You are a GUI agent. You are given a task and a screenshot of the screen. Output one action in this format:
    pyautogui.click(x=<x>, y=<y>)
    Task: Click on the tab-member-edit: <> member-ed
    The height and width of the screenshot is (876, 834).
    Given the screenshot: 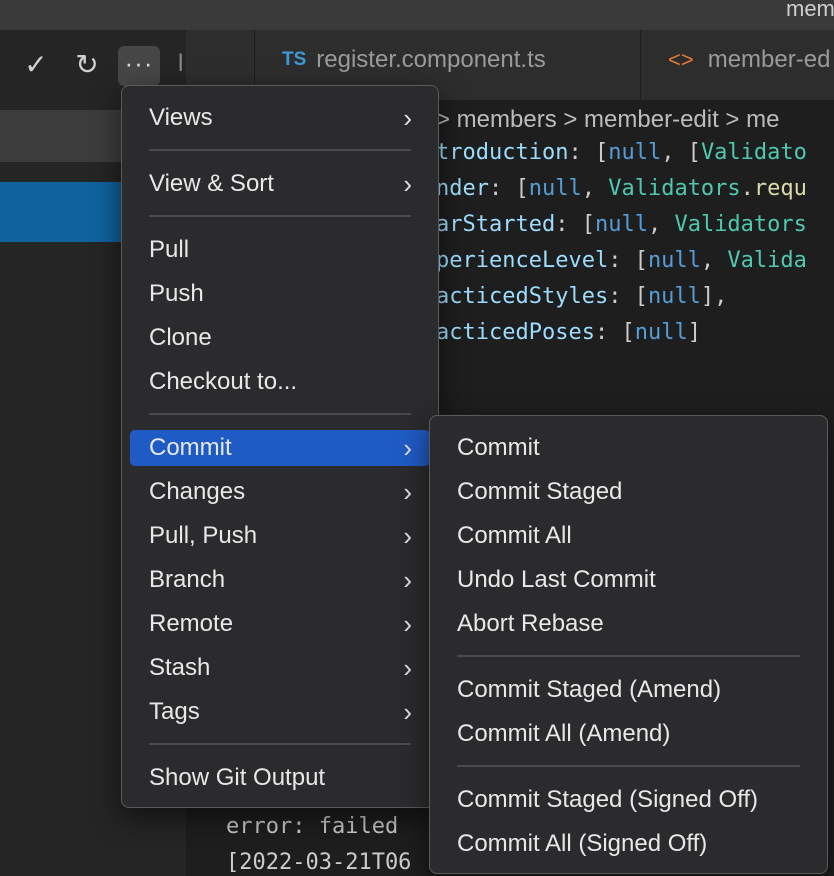 What is the action you would take?
    pyautogui.click(x=749, y=60)
    